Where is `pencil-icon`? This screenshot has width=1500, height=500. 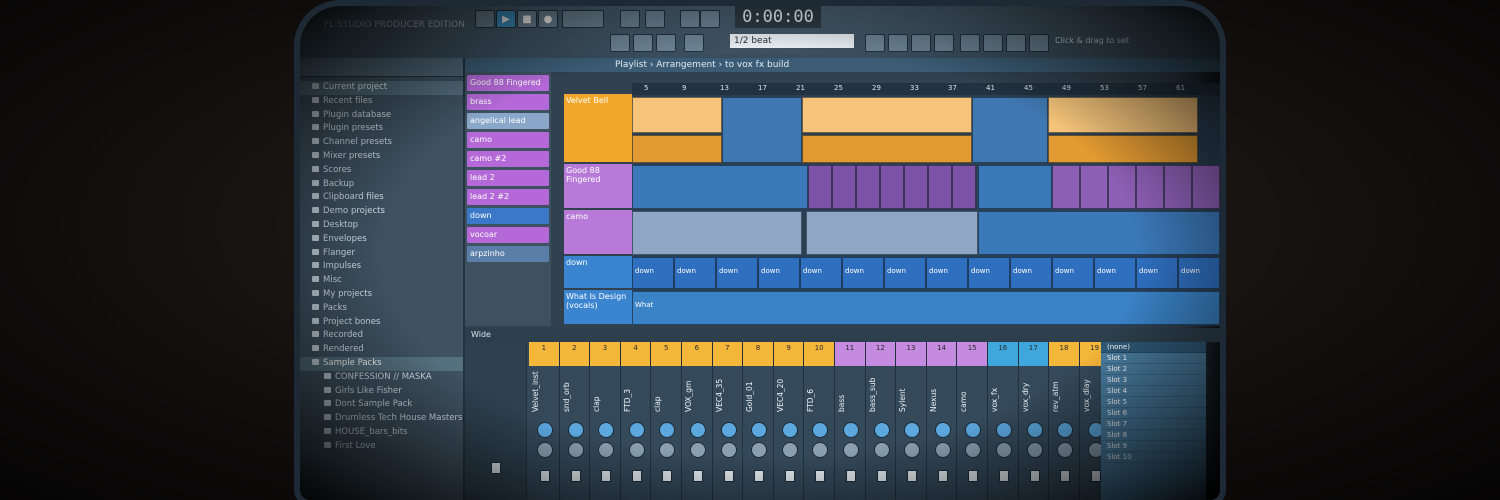
pencil-icon is located at coordinates (620, 43).